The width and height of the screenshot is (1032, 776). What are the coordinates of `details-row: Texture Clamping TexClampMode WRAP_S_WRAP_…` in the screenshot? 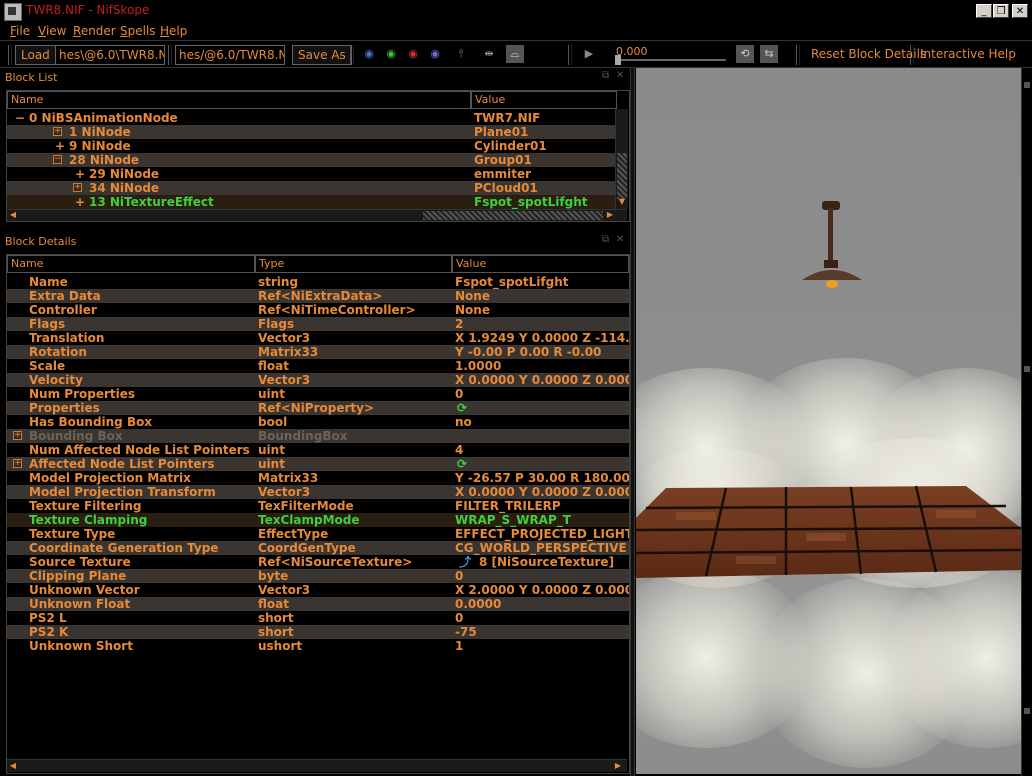 It's located at (318, 520).